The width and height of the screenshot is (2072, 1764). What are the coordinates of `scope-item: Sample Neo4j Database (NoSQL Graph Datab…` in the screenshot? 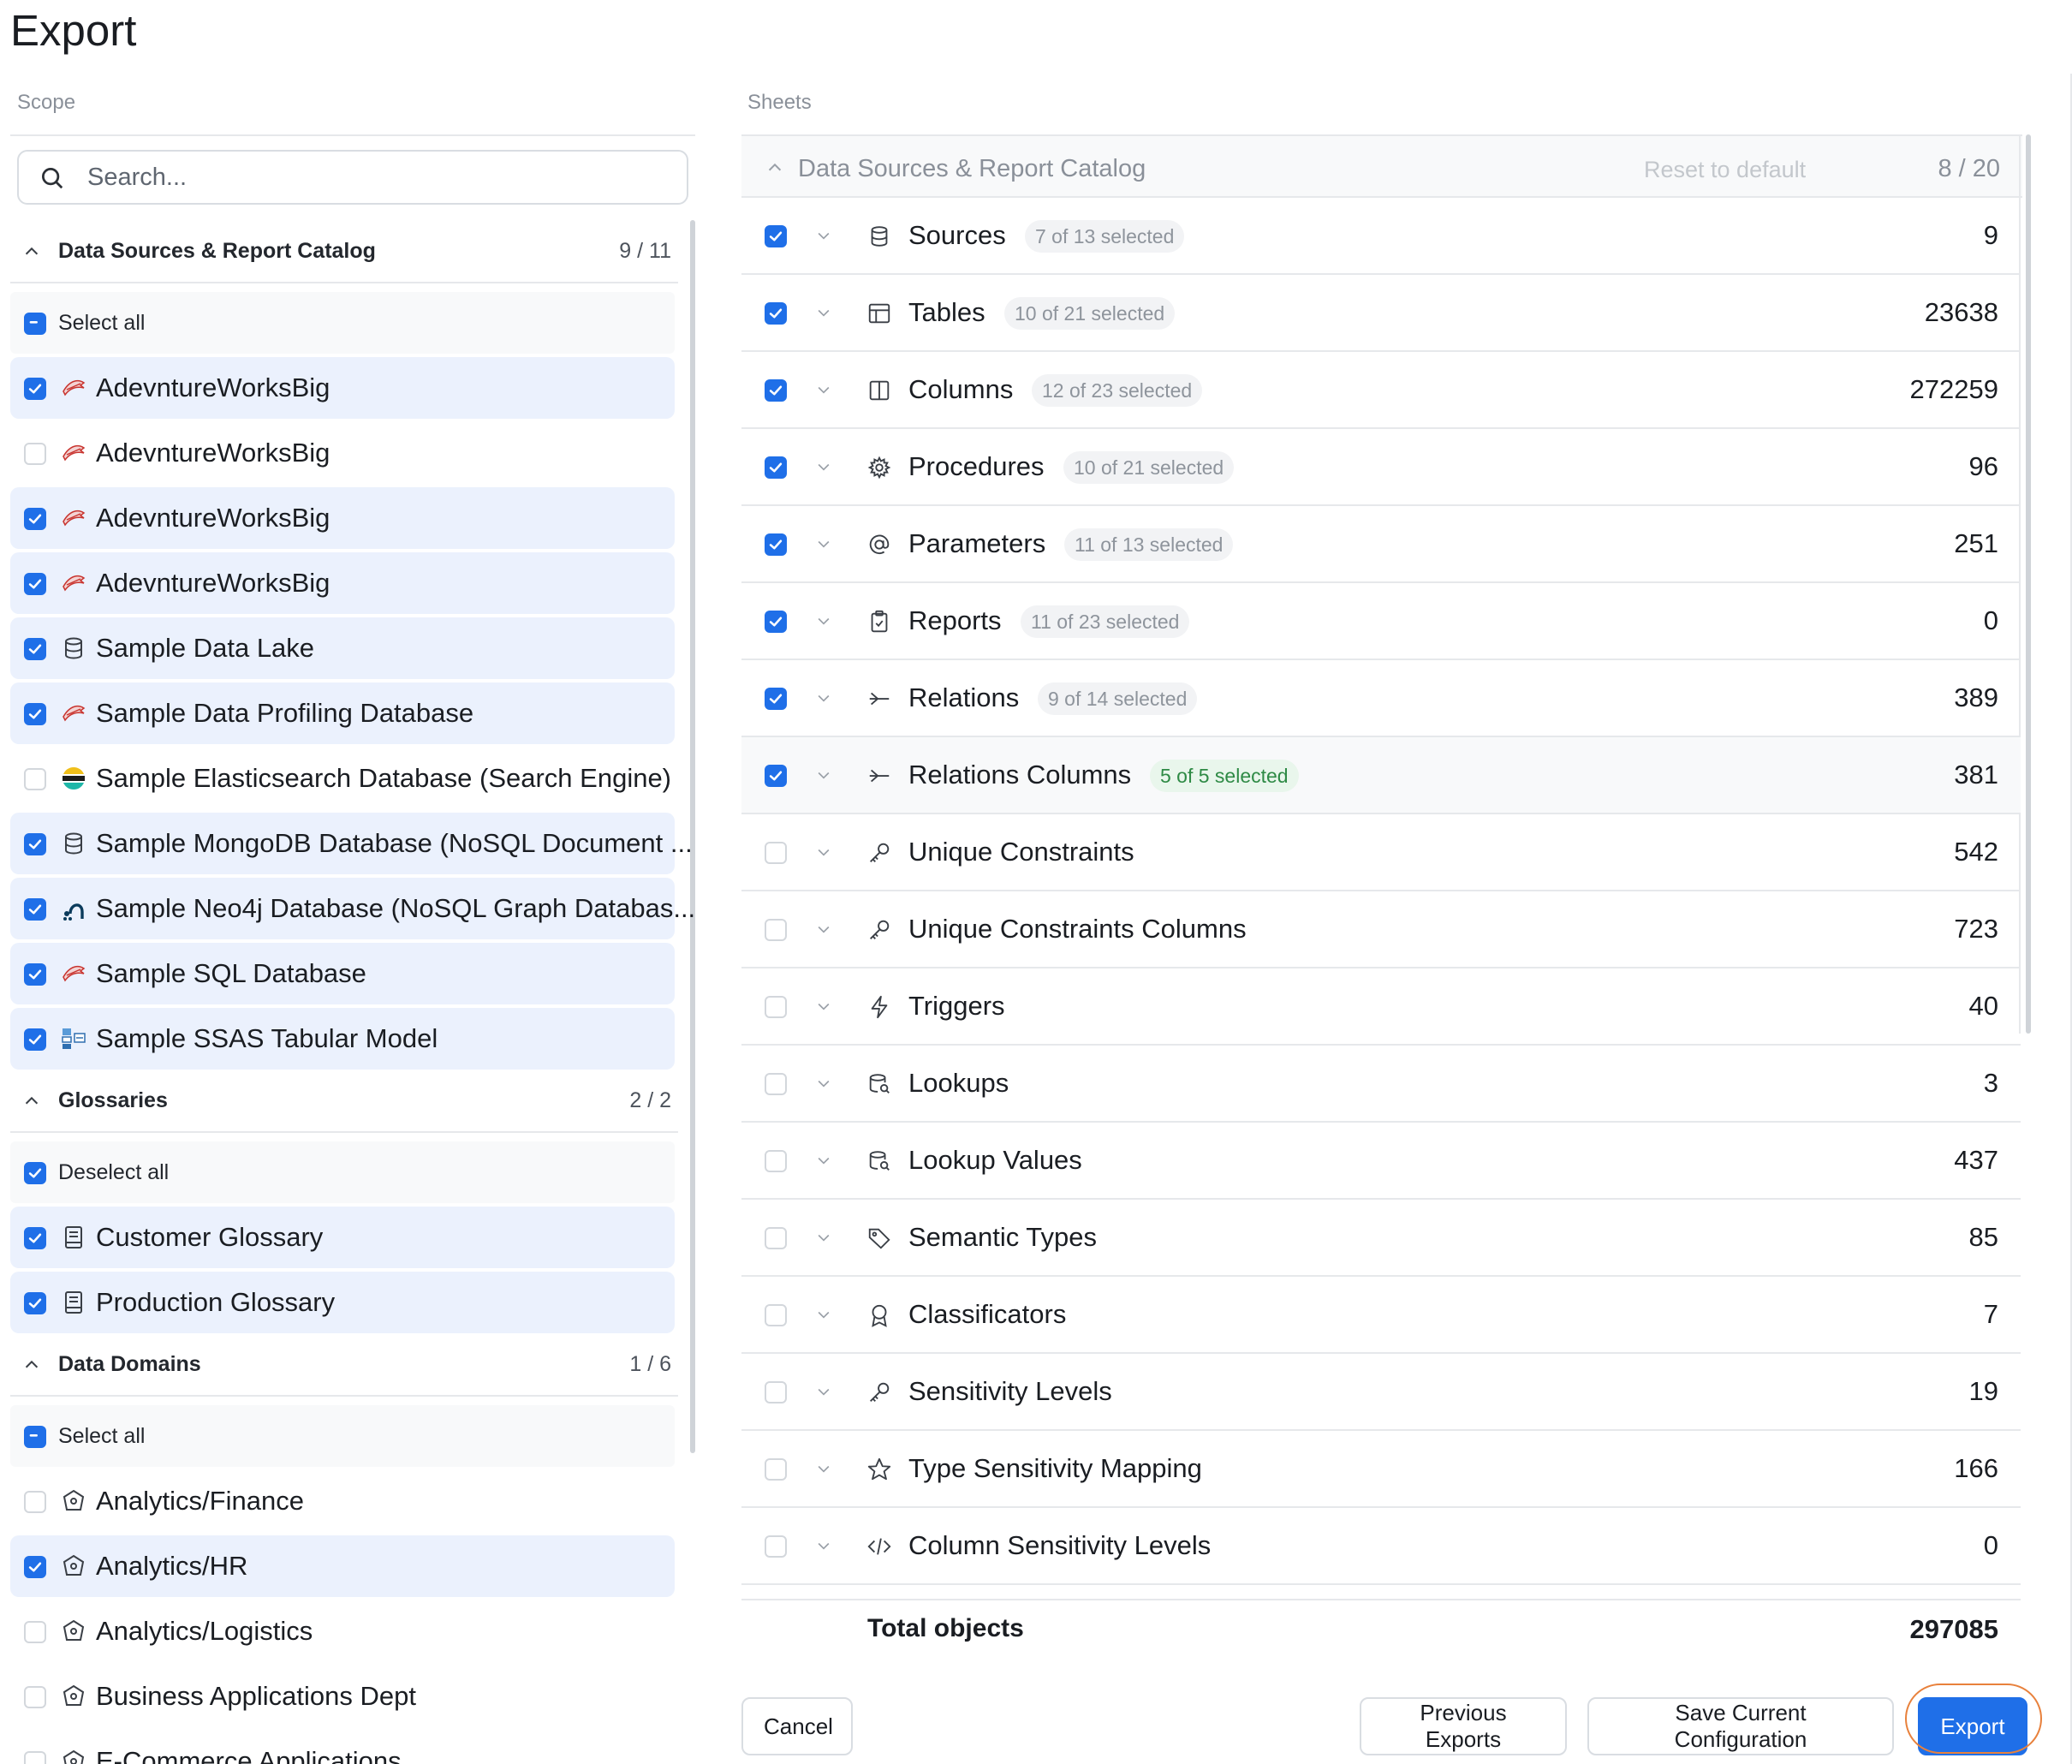 It's located at (352, 909).